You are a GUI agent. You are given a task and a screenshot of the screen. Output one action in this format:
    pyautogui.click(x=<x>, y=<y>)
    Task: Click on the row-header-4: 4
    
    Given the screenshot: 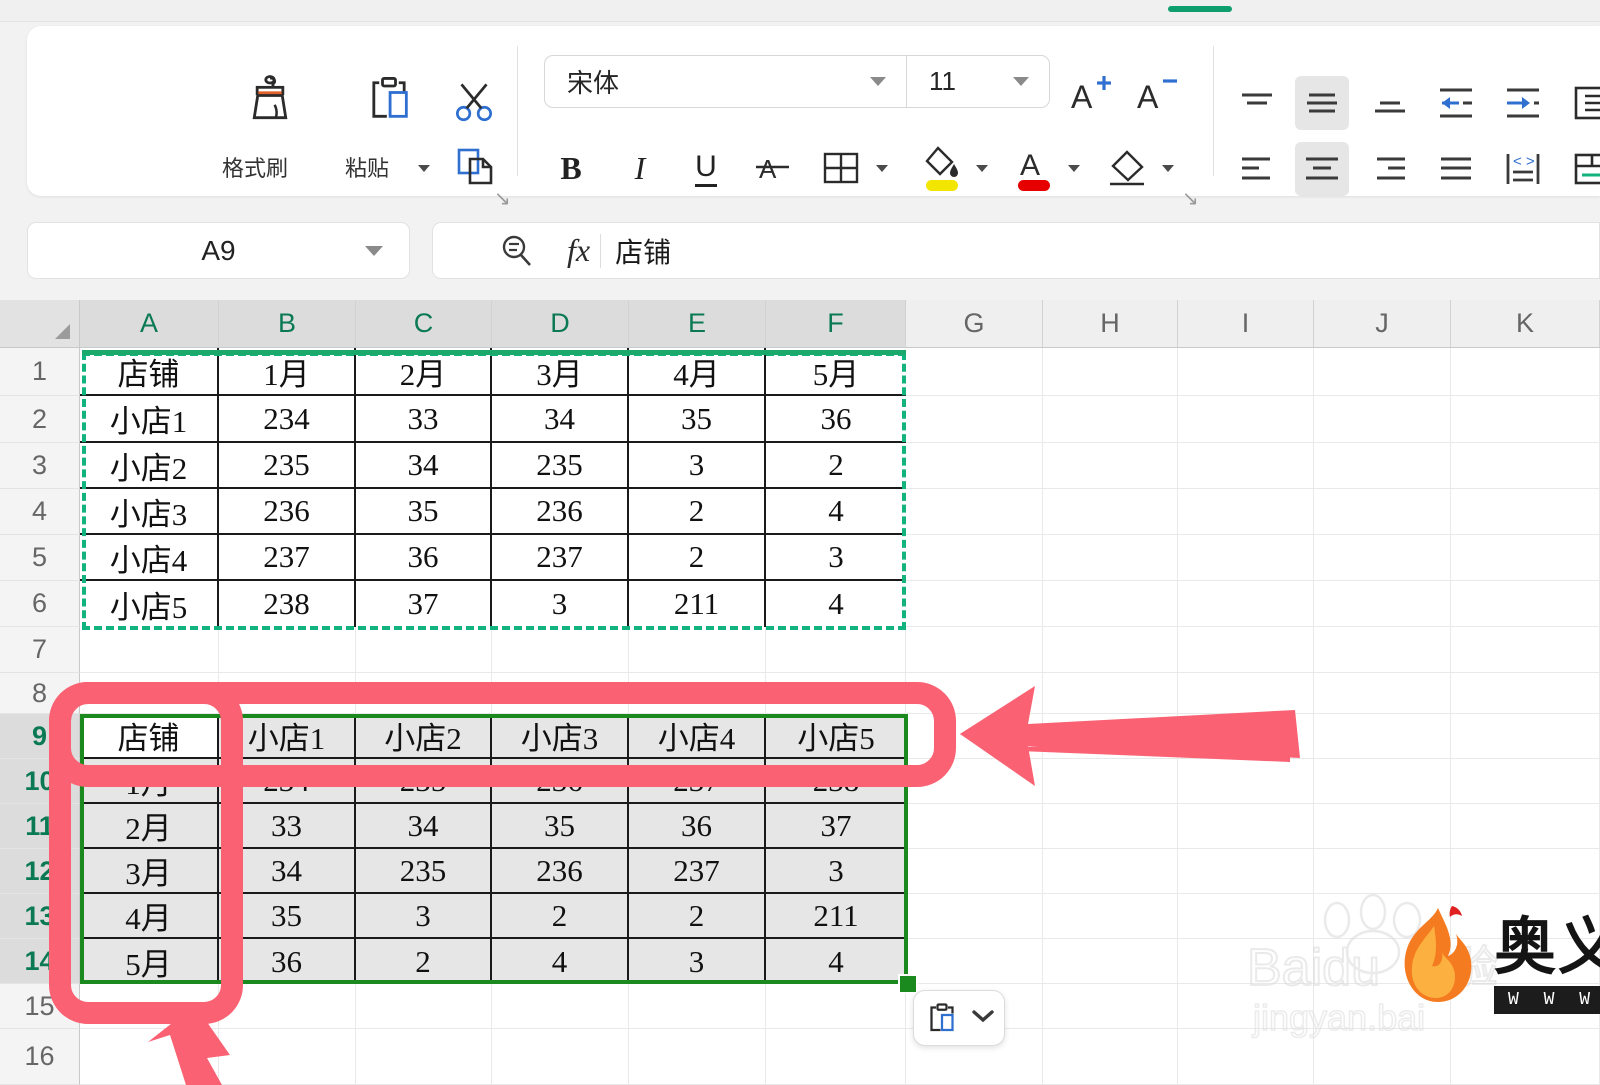 What is the action you would take?
    pyautogui.click(x=40, y=512)
    